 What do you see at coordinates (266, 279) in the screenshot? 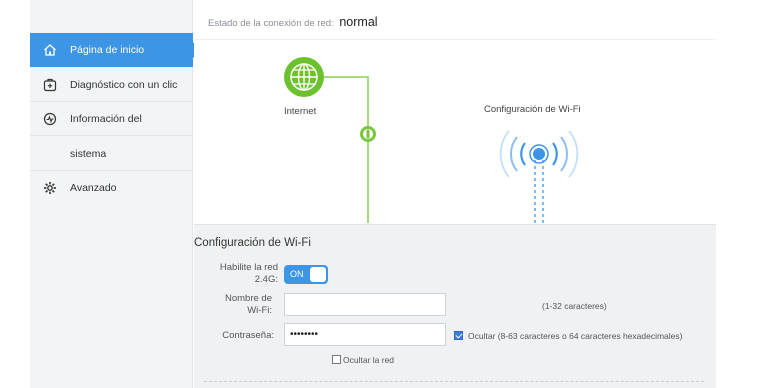
I see `enable-network-label-line2: 2.4G:` at bounding box center [266, 279].